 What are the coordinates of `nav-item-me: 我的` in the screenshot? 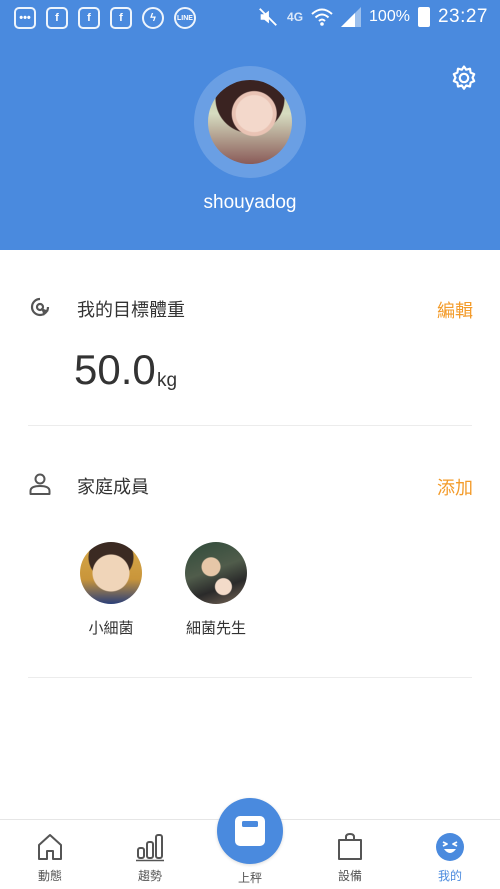 It's located at (450, 854).